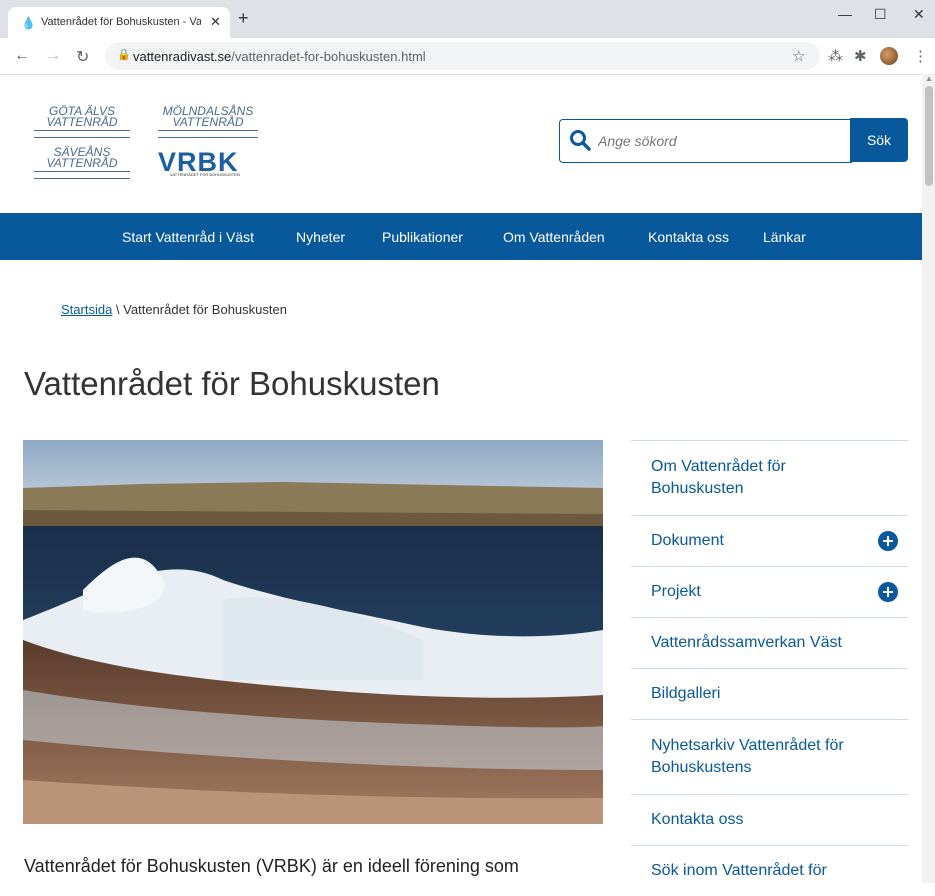  What do you see at coordinates (243, 18) in the screenshot?
I see `new-tab-icon: +` at bounding box center [243, 18].